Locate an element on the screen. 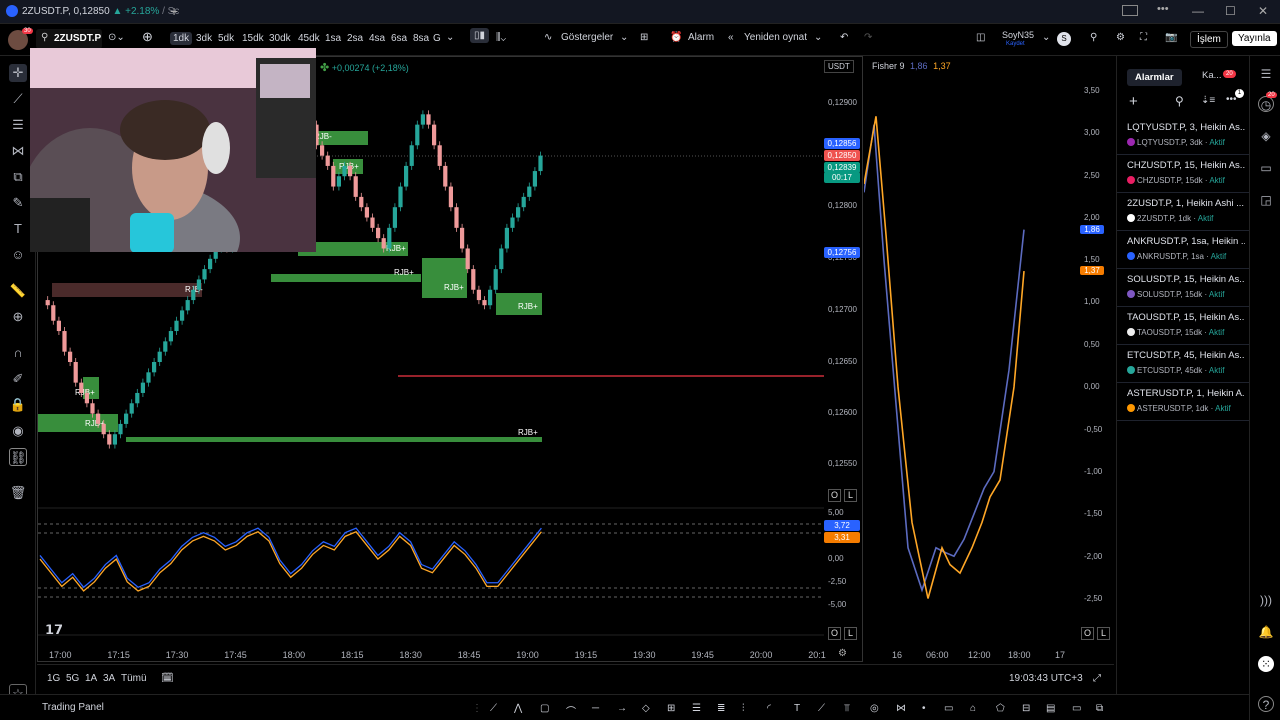 The width and height of the screenshot is (1280, 720). trade-button: İşlem is located at coordinates (1209, 39).